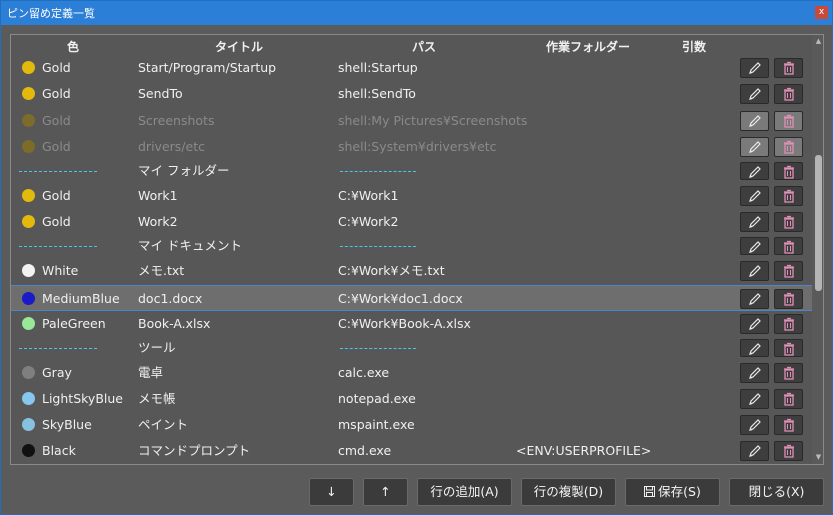 The width and height of the screenshot is (833, 515). Describe the element at coordinates (818, 41) in the screenshot. I see `scroll-up-arrow-icon: ▲` at that location.